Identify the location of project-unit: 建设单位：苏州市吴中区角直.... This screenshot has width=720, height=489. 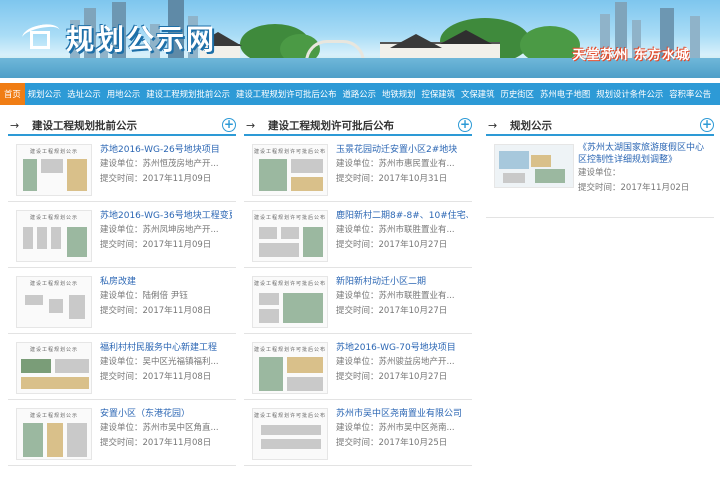
(159, 428).